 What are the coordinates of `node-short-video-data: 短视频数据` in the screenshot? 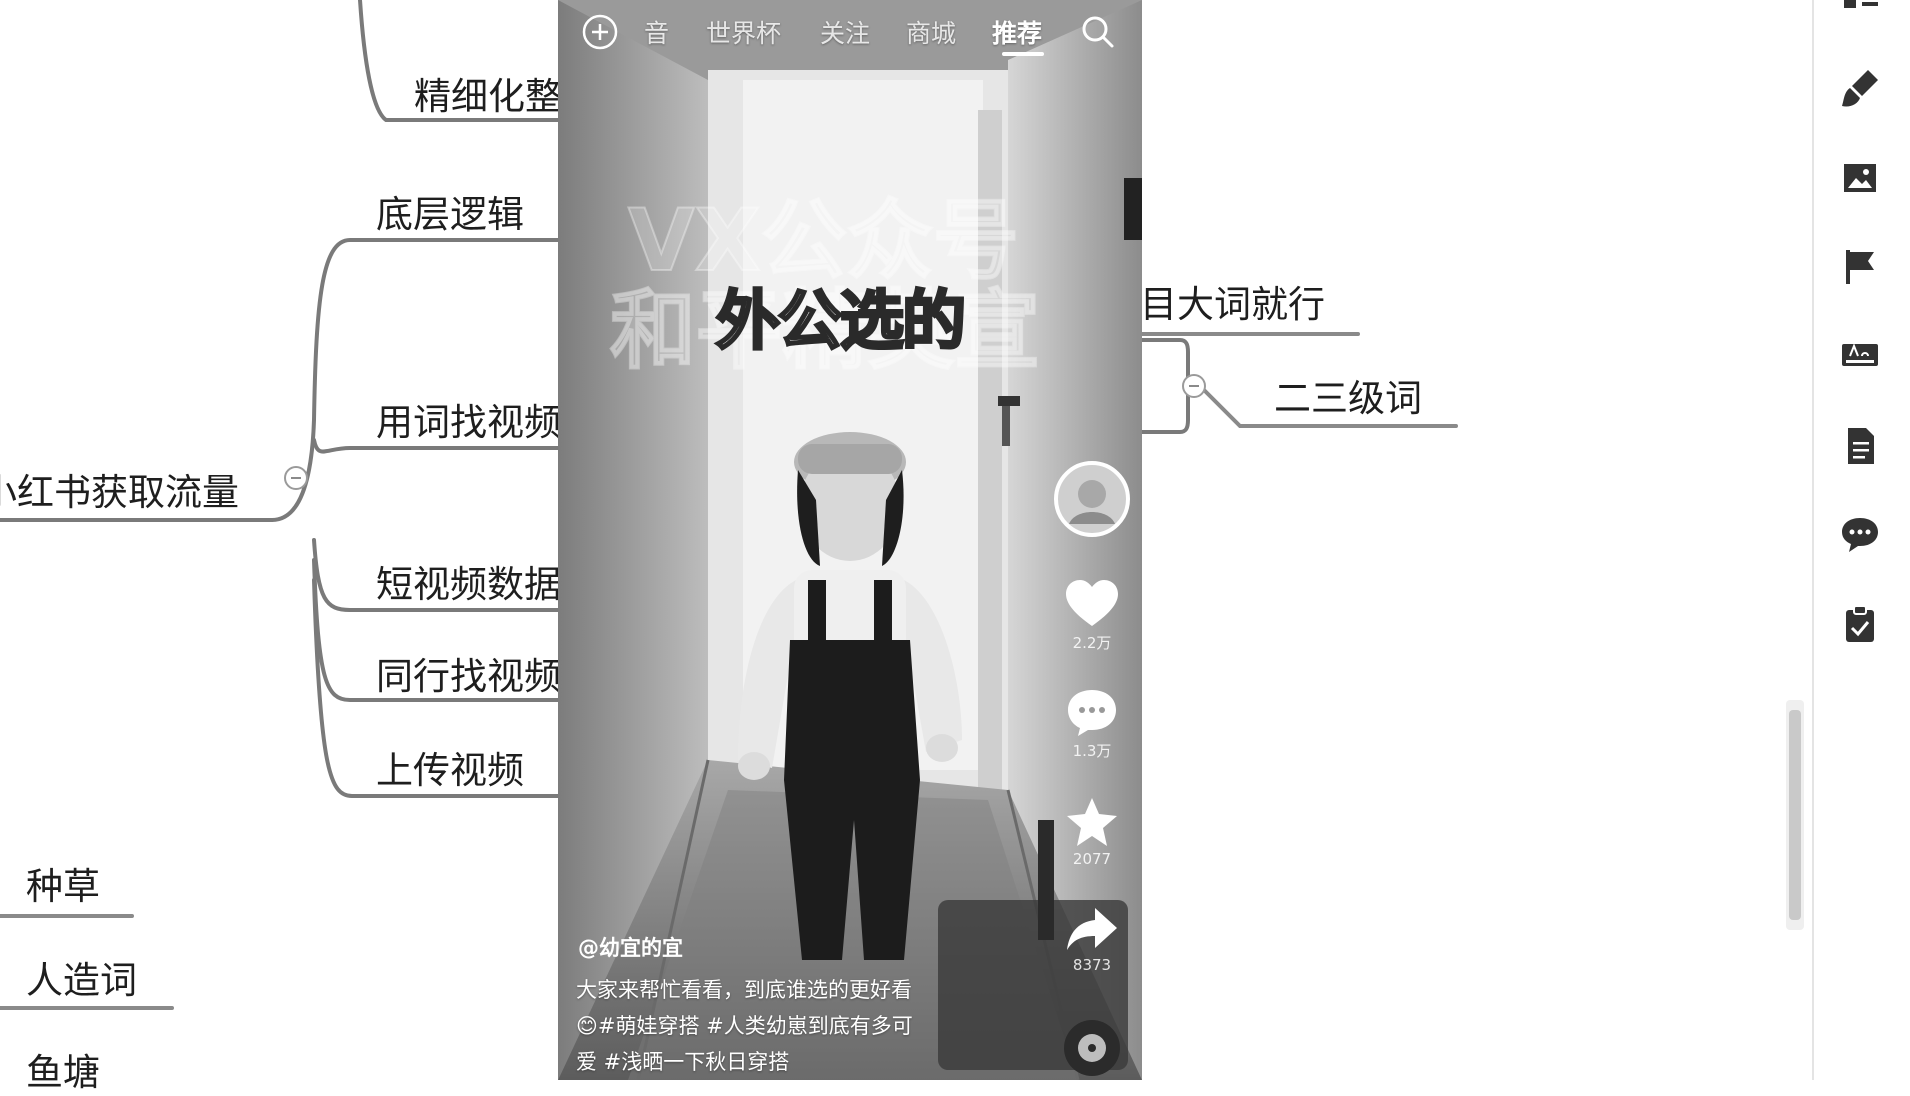 It's located at (468, 581).